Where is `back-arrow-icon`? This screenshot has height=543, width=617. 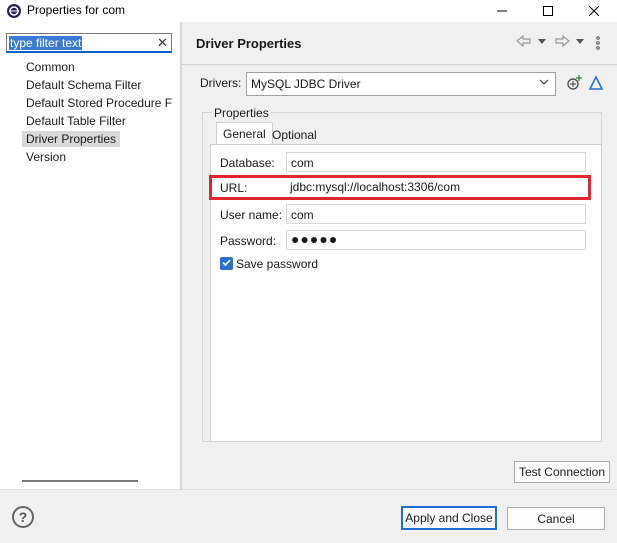 back-arrow-icon is located at coordinates (524, 41).